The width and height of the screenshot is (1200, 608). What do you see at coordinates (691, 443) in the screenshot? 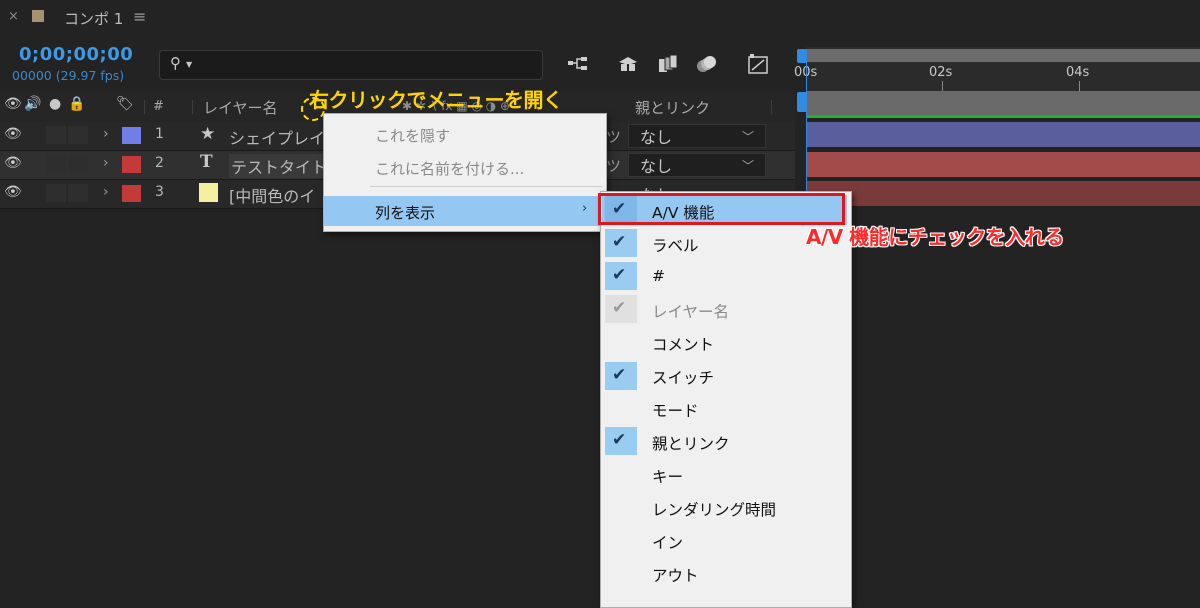
I see `submenu-item-parent-link: 親とリンク` at bounding box center [691, 443].